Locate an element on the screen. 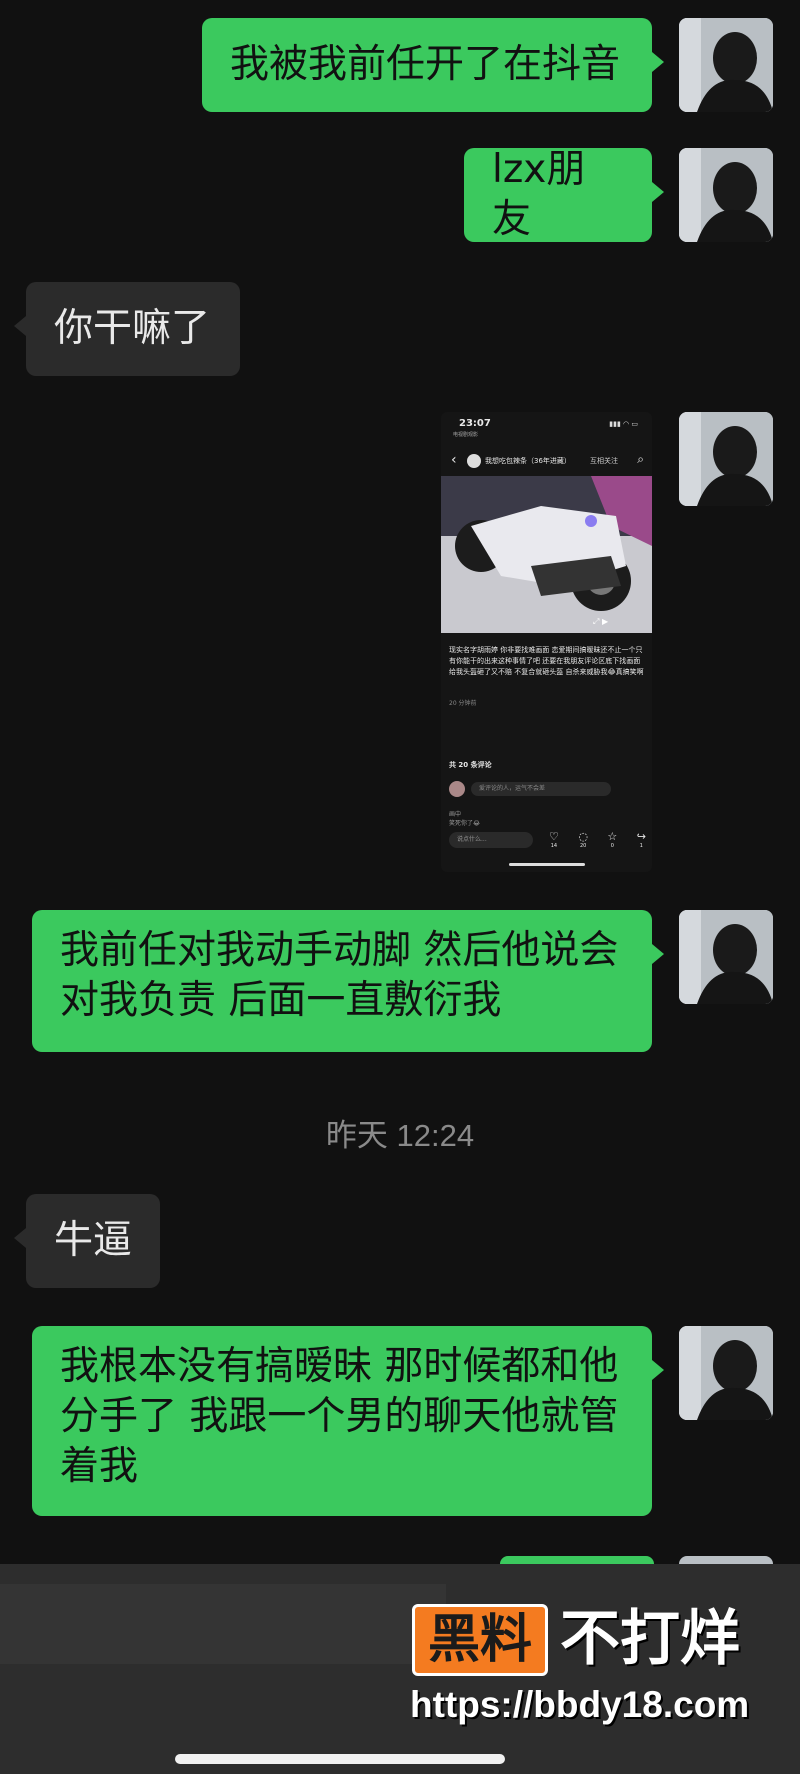  comment-bar: 爱评论的人，运气不会差 is located at coordinates (546, 789).